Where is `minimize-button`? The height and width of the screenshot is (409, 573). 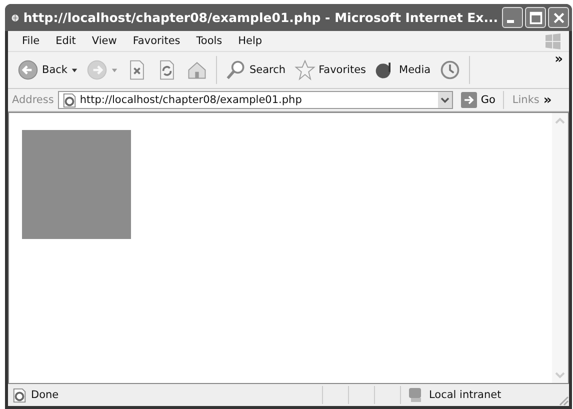 minimize-button is located at coordinates (512, 17).